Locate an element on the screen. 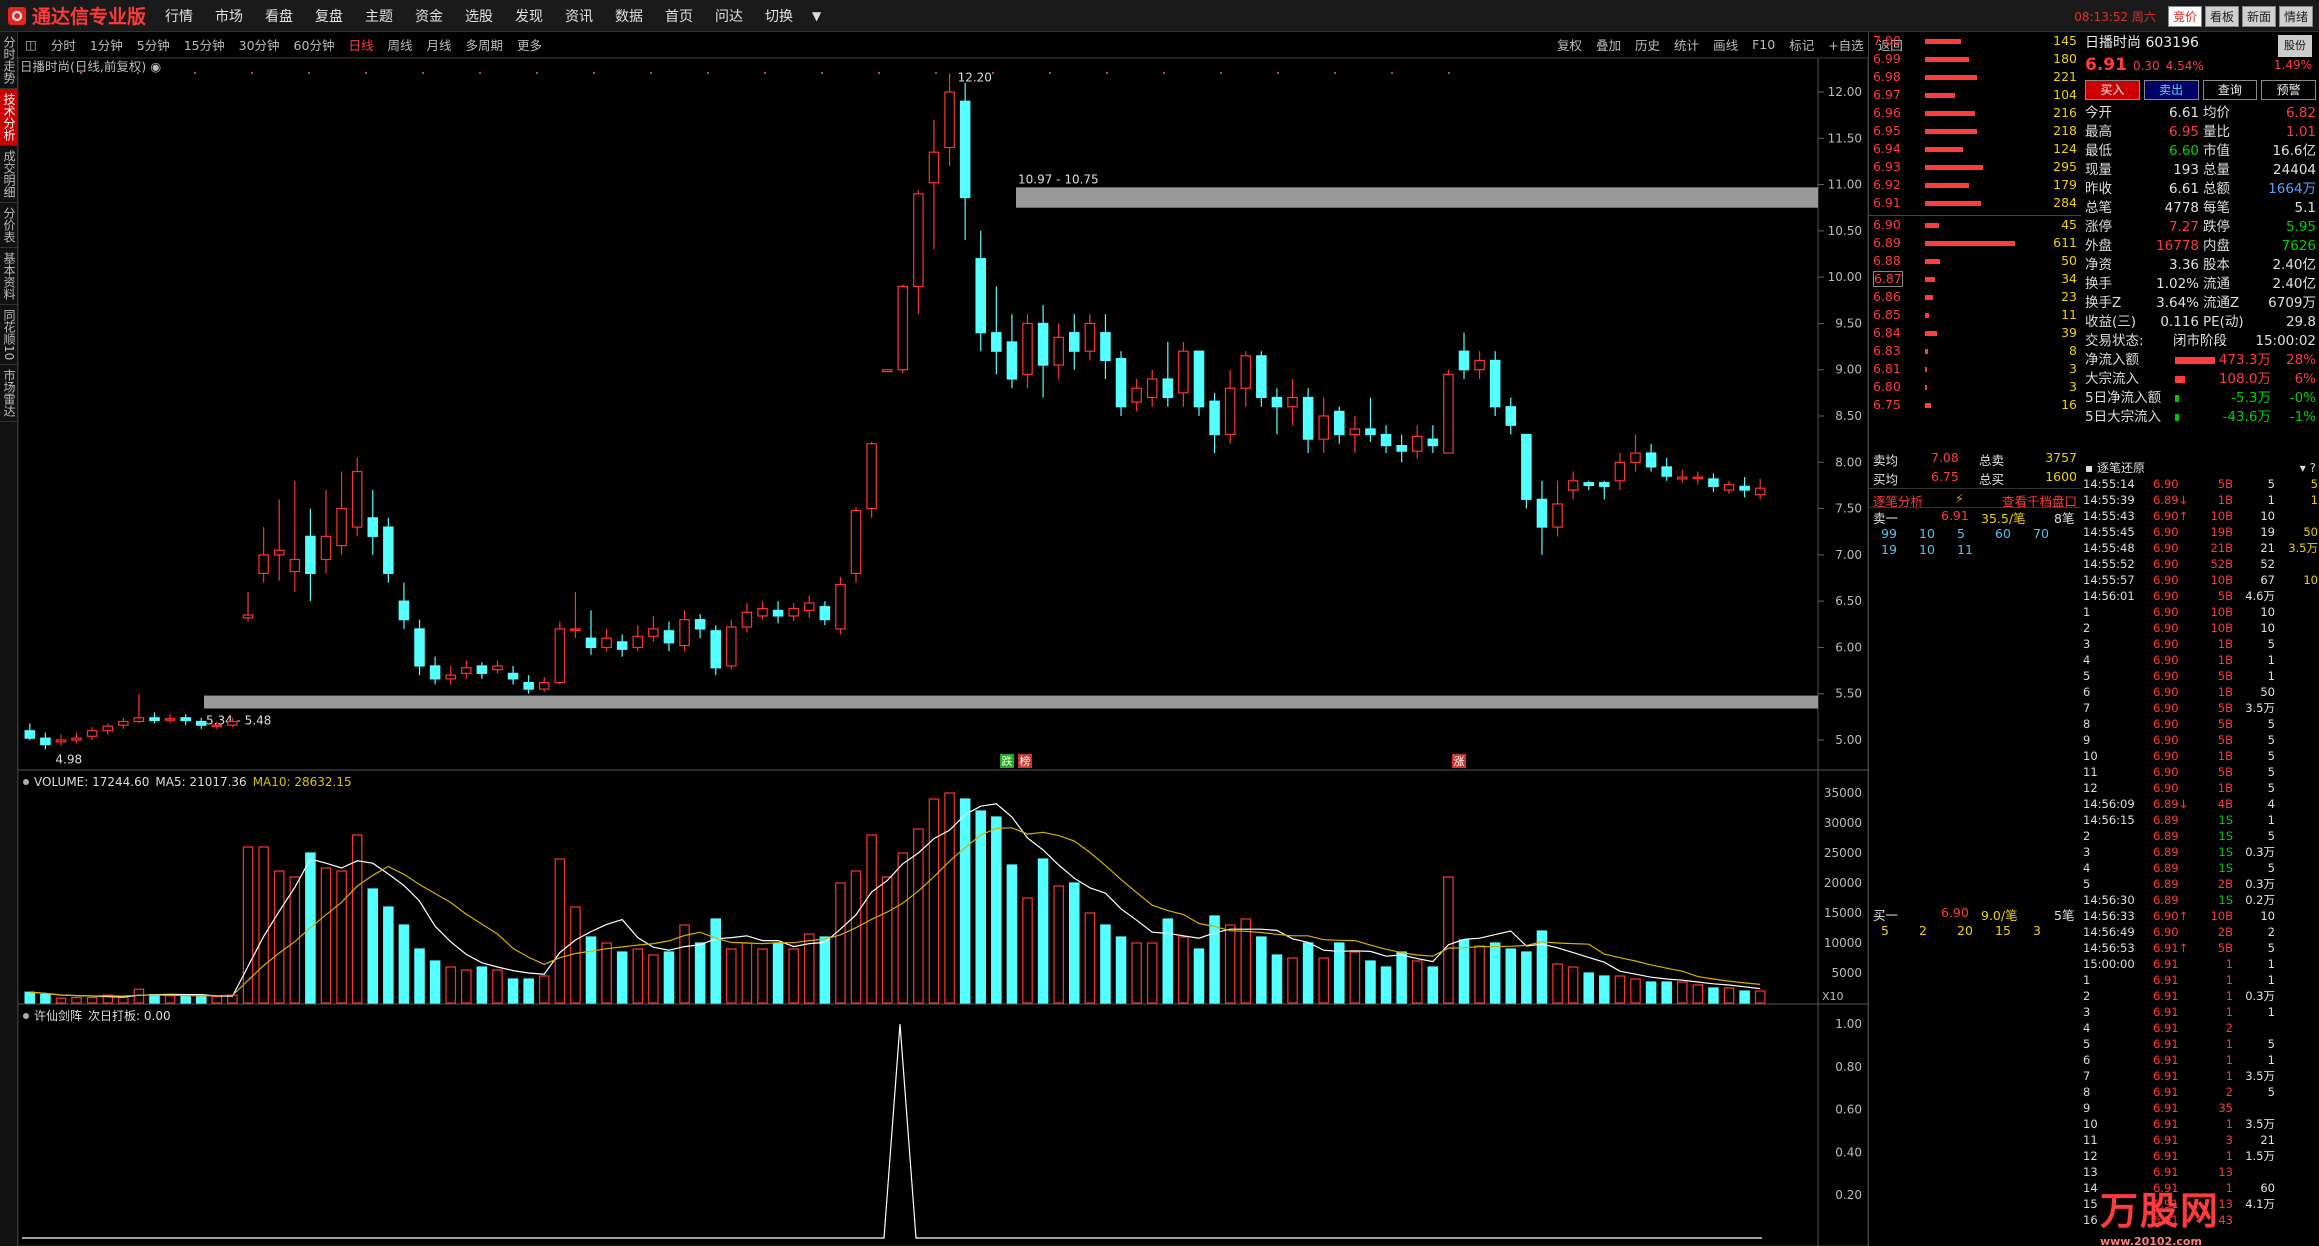 The height and width of the screenshot is (1246, 2319). ask-row: 6.99 180 is located at coordinates (1975, 59).